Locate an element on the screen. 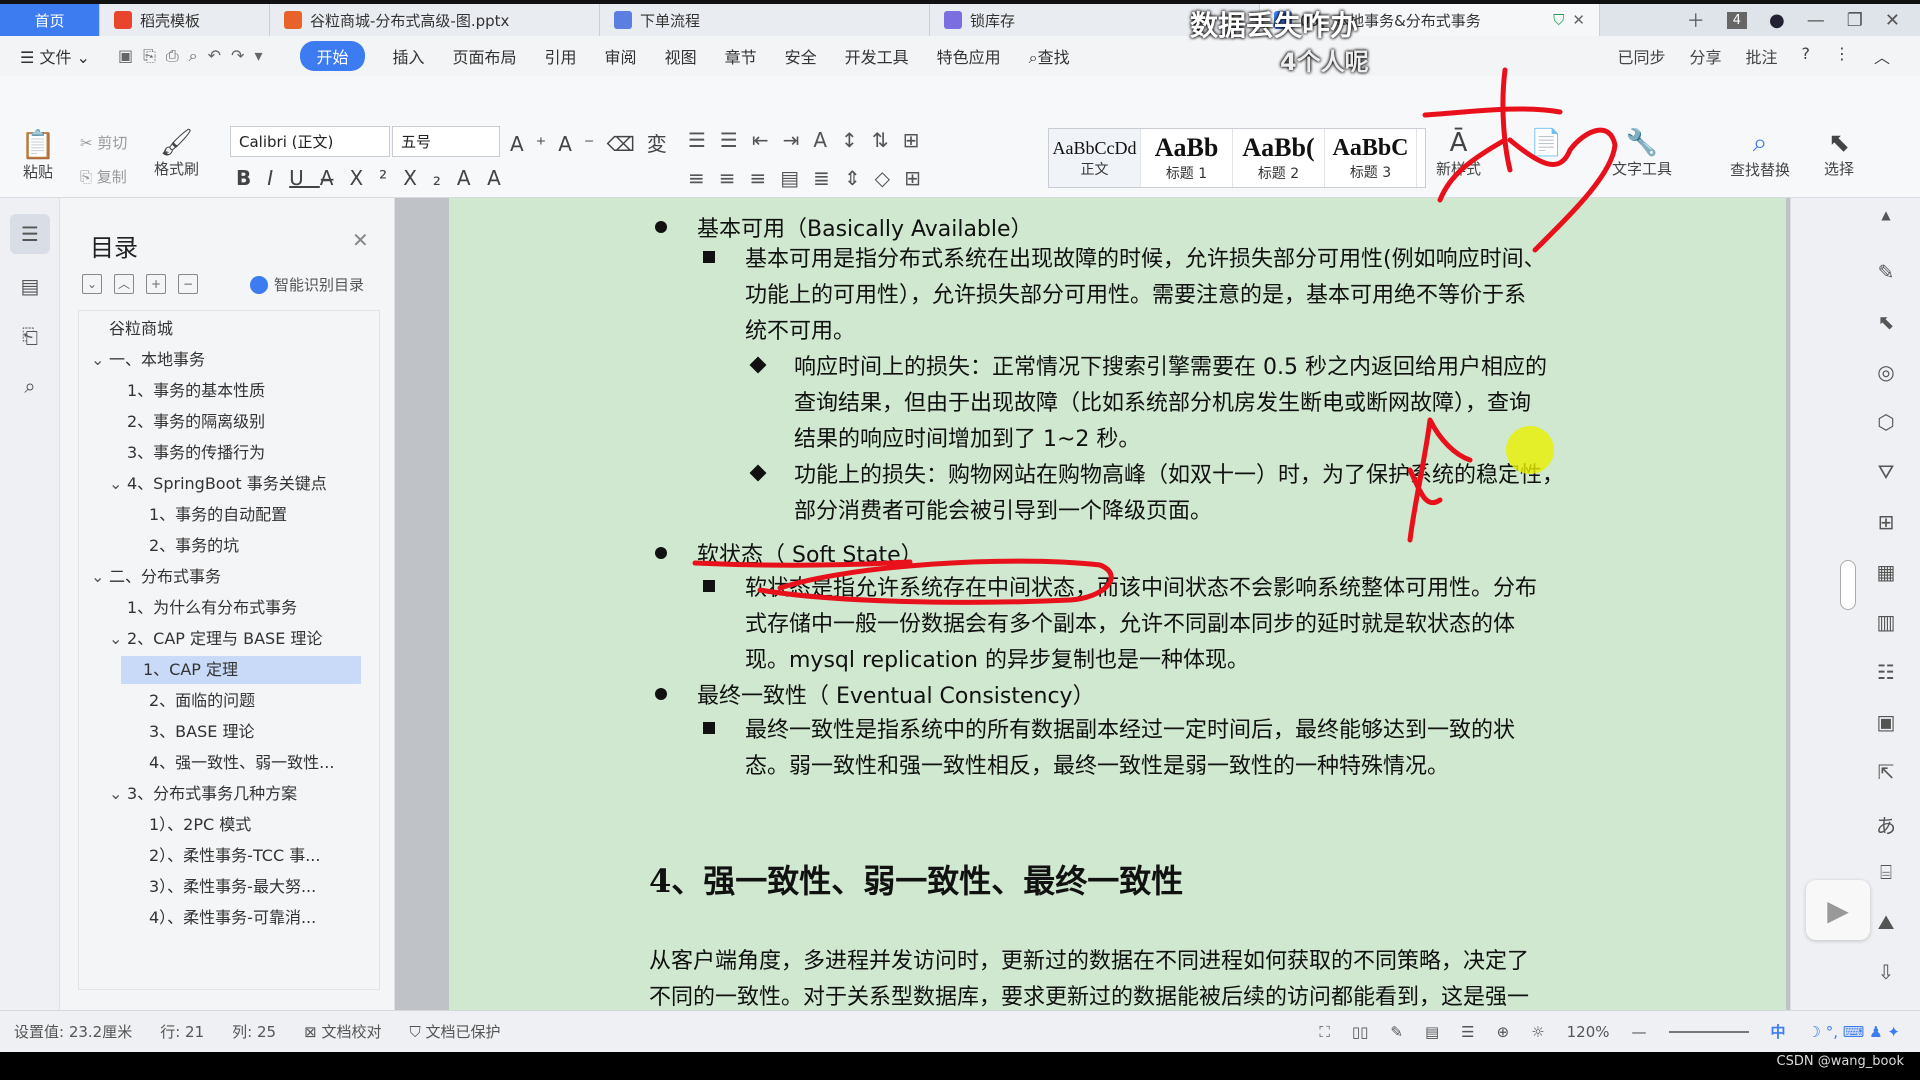 Image resolution: width=1920 pixels, height=1080 pixels. more-icon: ⋮ is located at coordinates (1842, 56).